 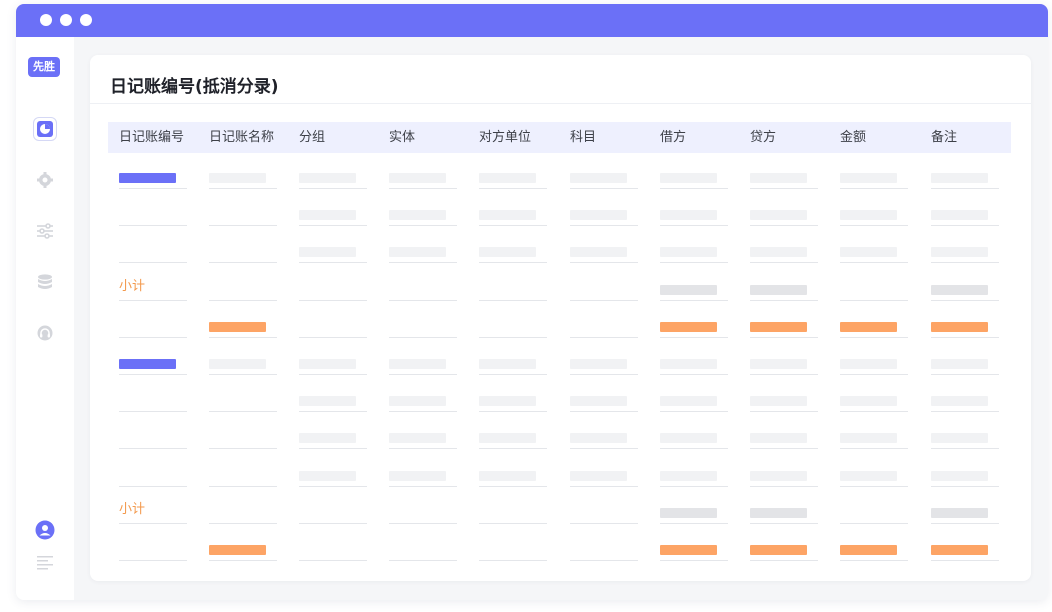 I want to click on nav-profile, so click(x=45, y=530).